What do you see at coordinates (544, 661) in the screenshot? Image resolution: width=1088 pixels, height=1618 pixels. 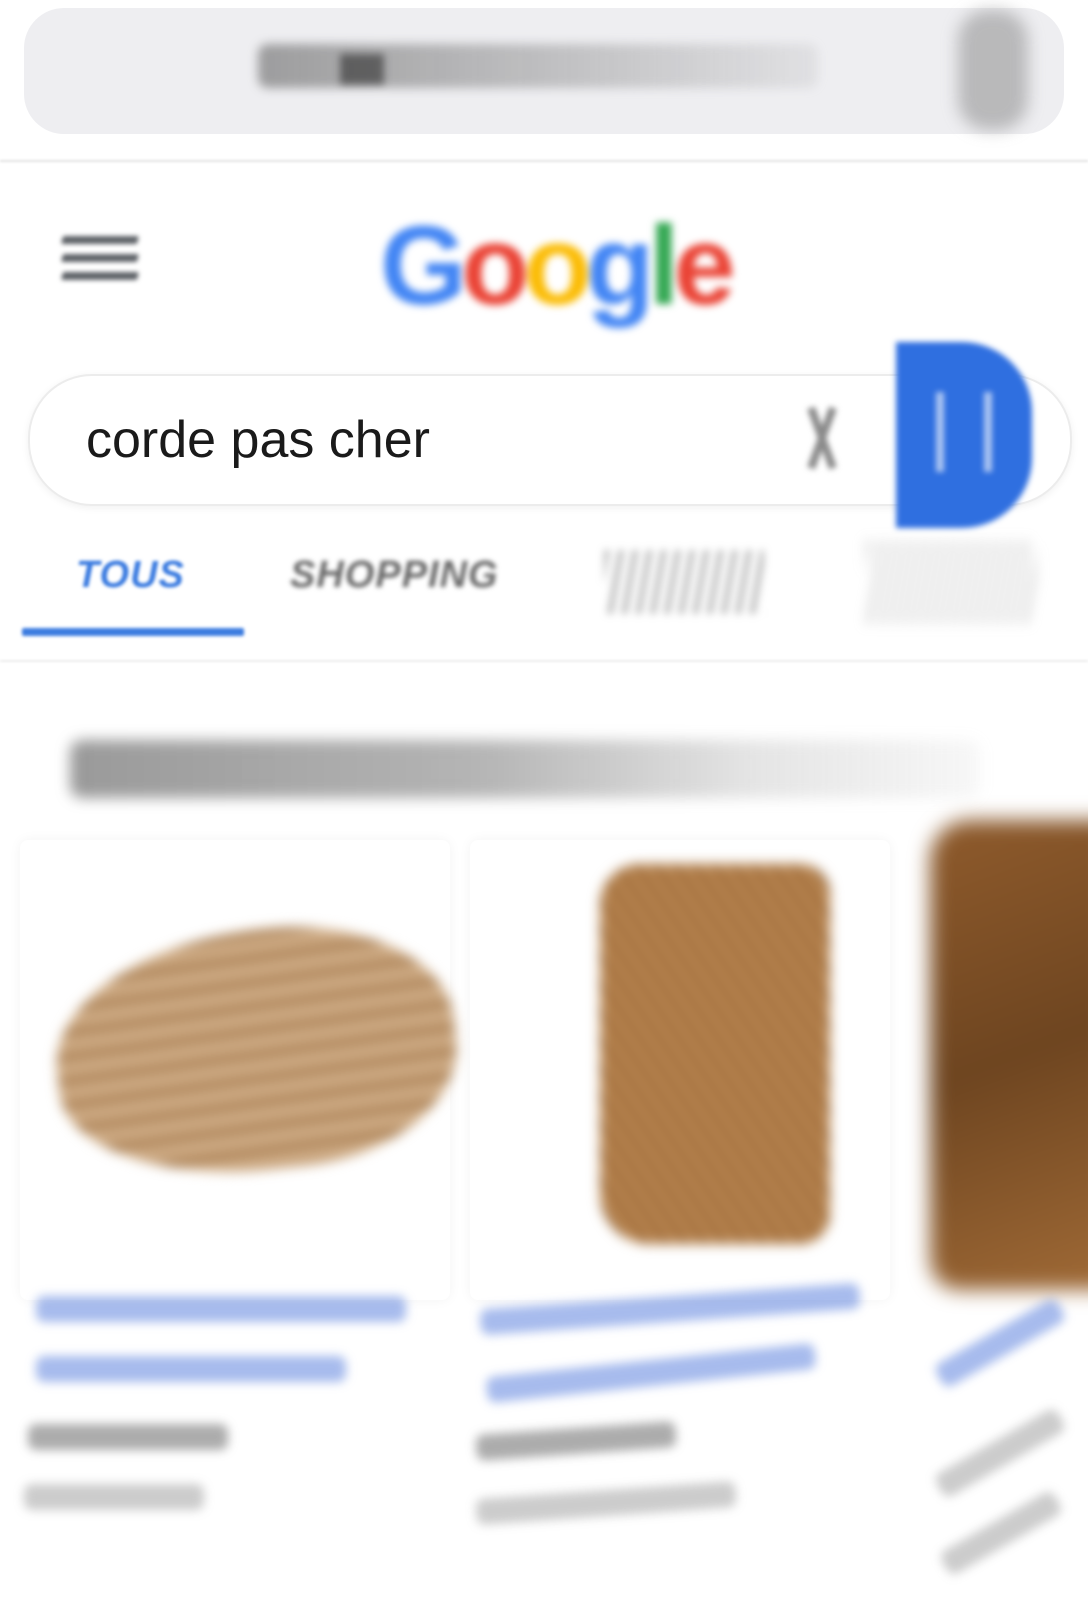 I see `tabs-divider` at bounding box center [544, 661].